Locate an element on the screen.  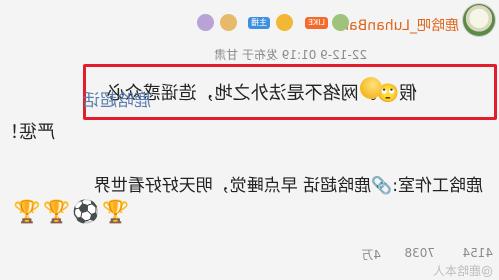
like-count: 4154 is located at coordinates (477, 253).